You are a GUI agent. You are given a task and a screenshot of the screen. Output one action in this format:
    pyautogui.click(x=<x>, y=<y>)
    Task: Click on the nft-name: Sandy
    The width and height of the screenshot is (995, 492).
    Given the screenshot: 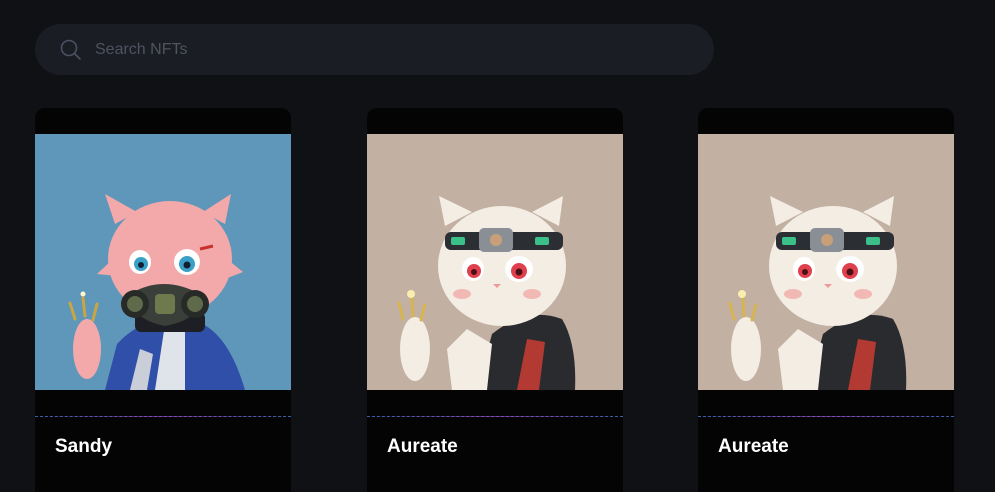 What is the action you would take?
    pyautogui.click(x=84, y=446)
    